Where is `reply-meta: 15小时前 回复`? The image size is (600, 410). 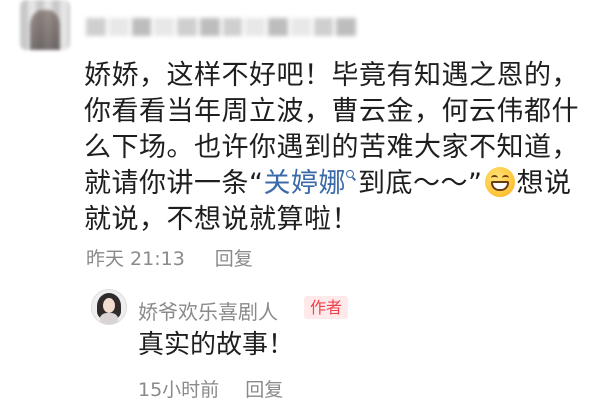
reply-meta: 15小时前 回复 is located at coordinates (210, 388).